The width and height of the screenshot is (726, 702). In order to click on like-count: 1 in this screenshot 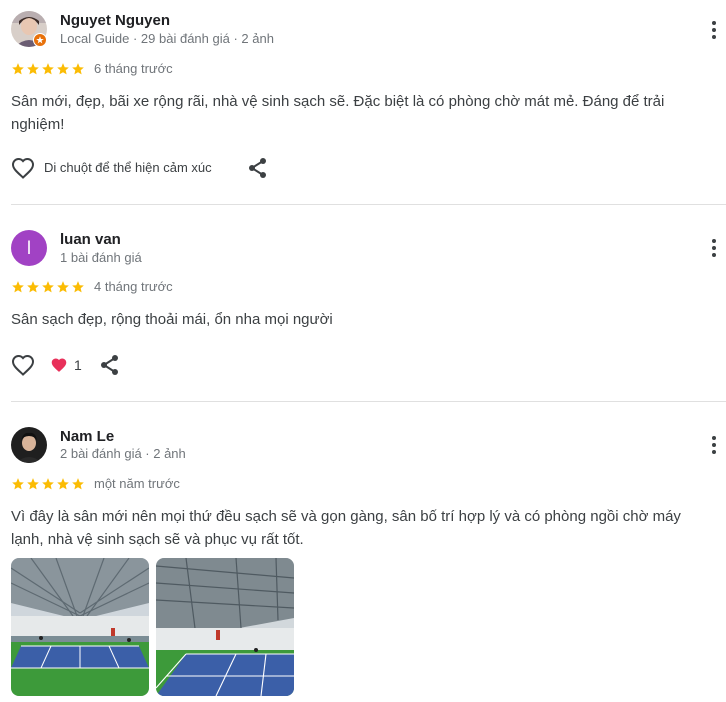, I will do `click(78, 365)`.